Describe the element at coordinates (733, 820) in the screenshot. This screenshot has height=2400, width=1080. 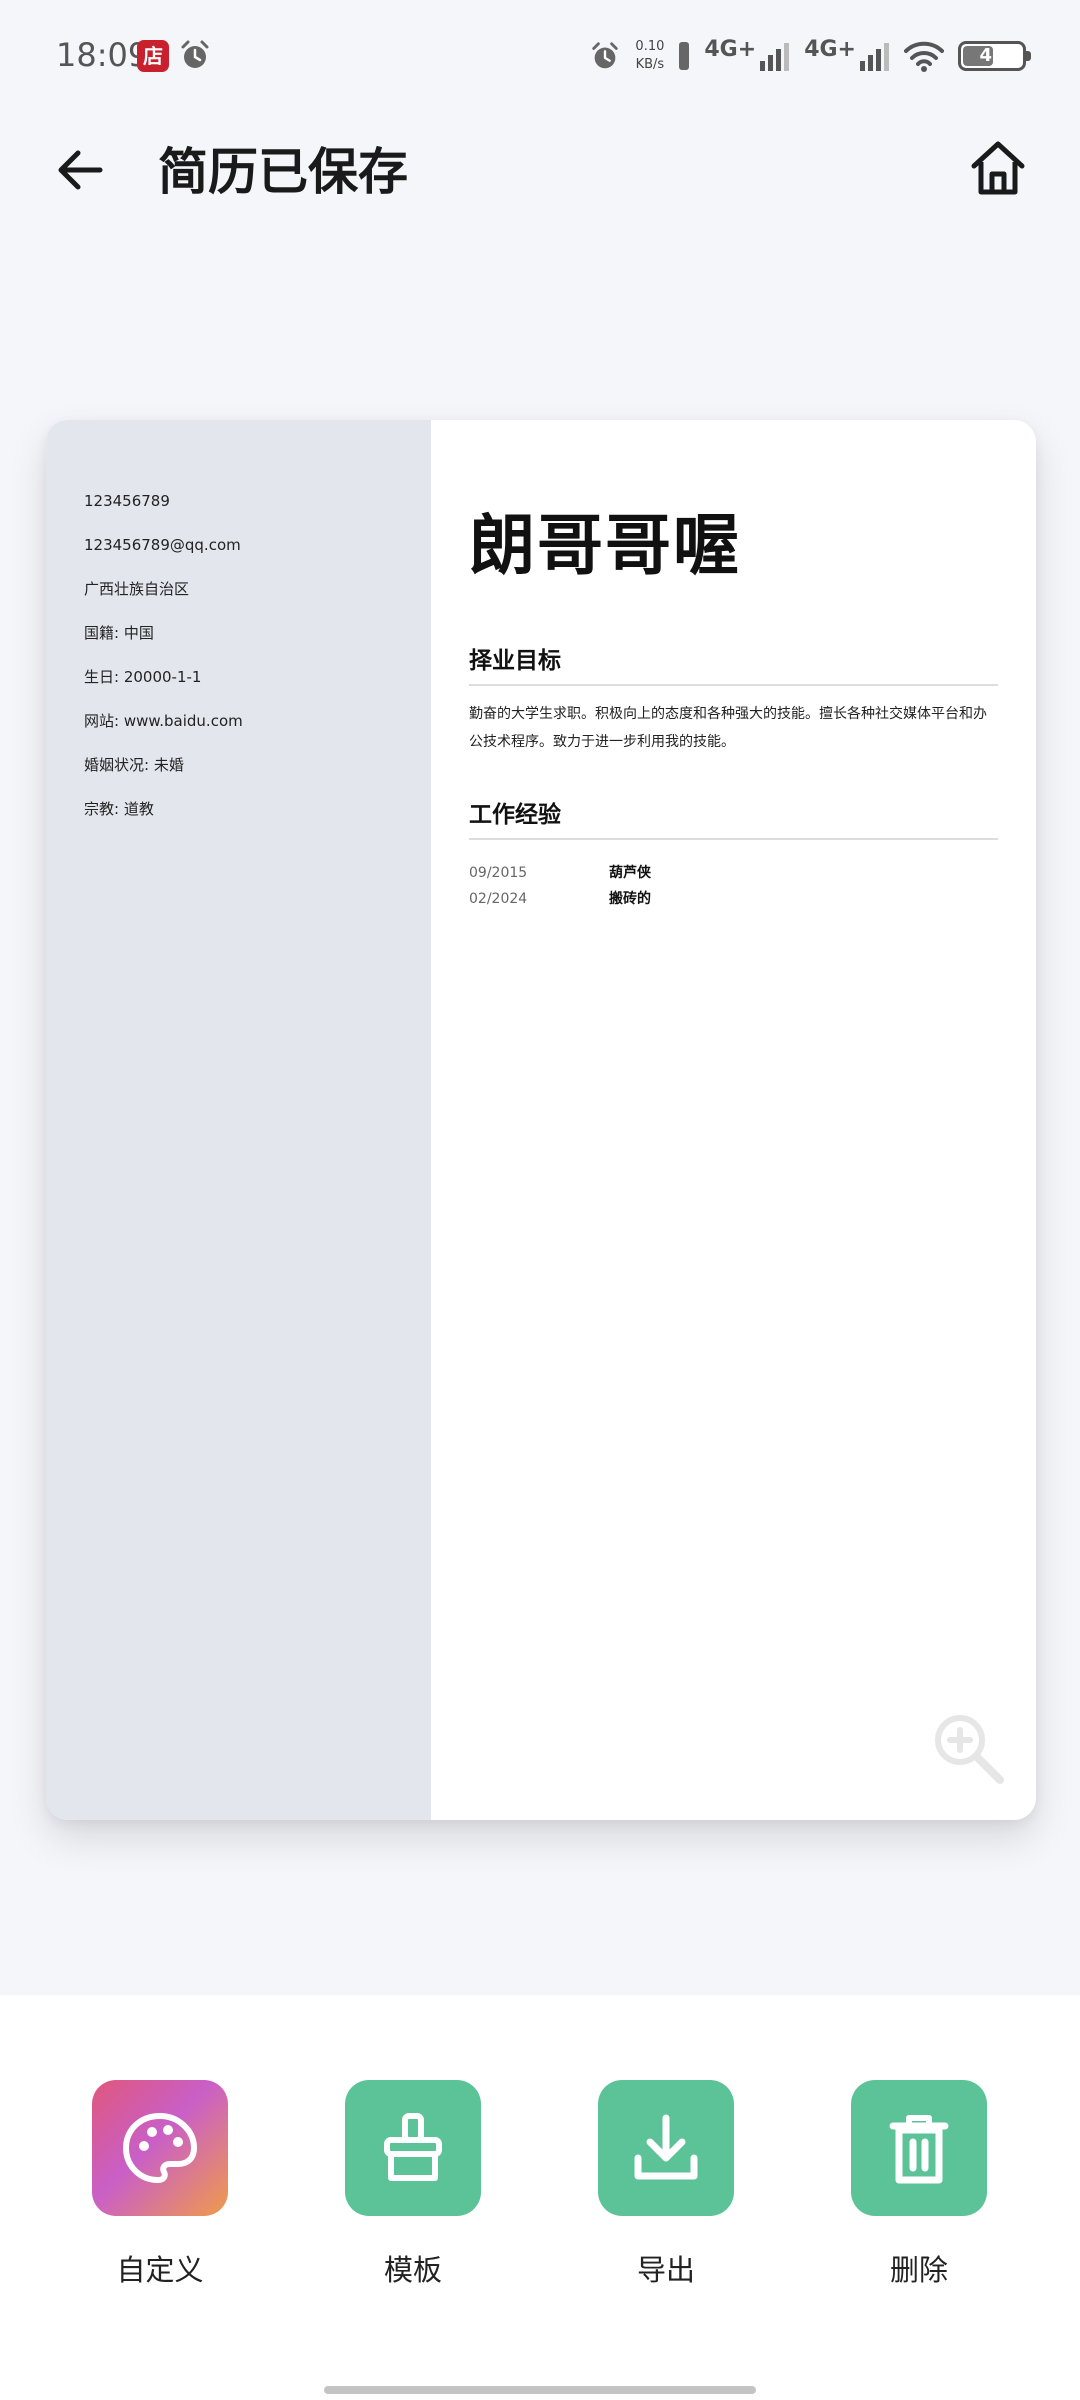
I see `experience-title: 工作经验` at that location.